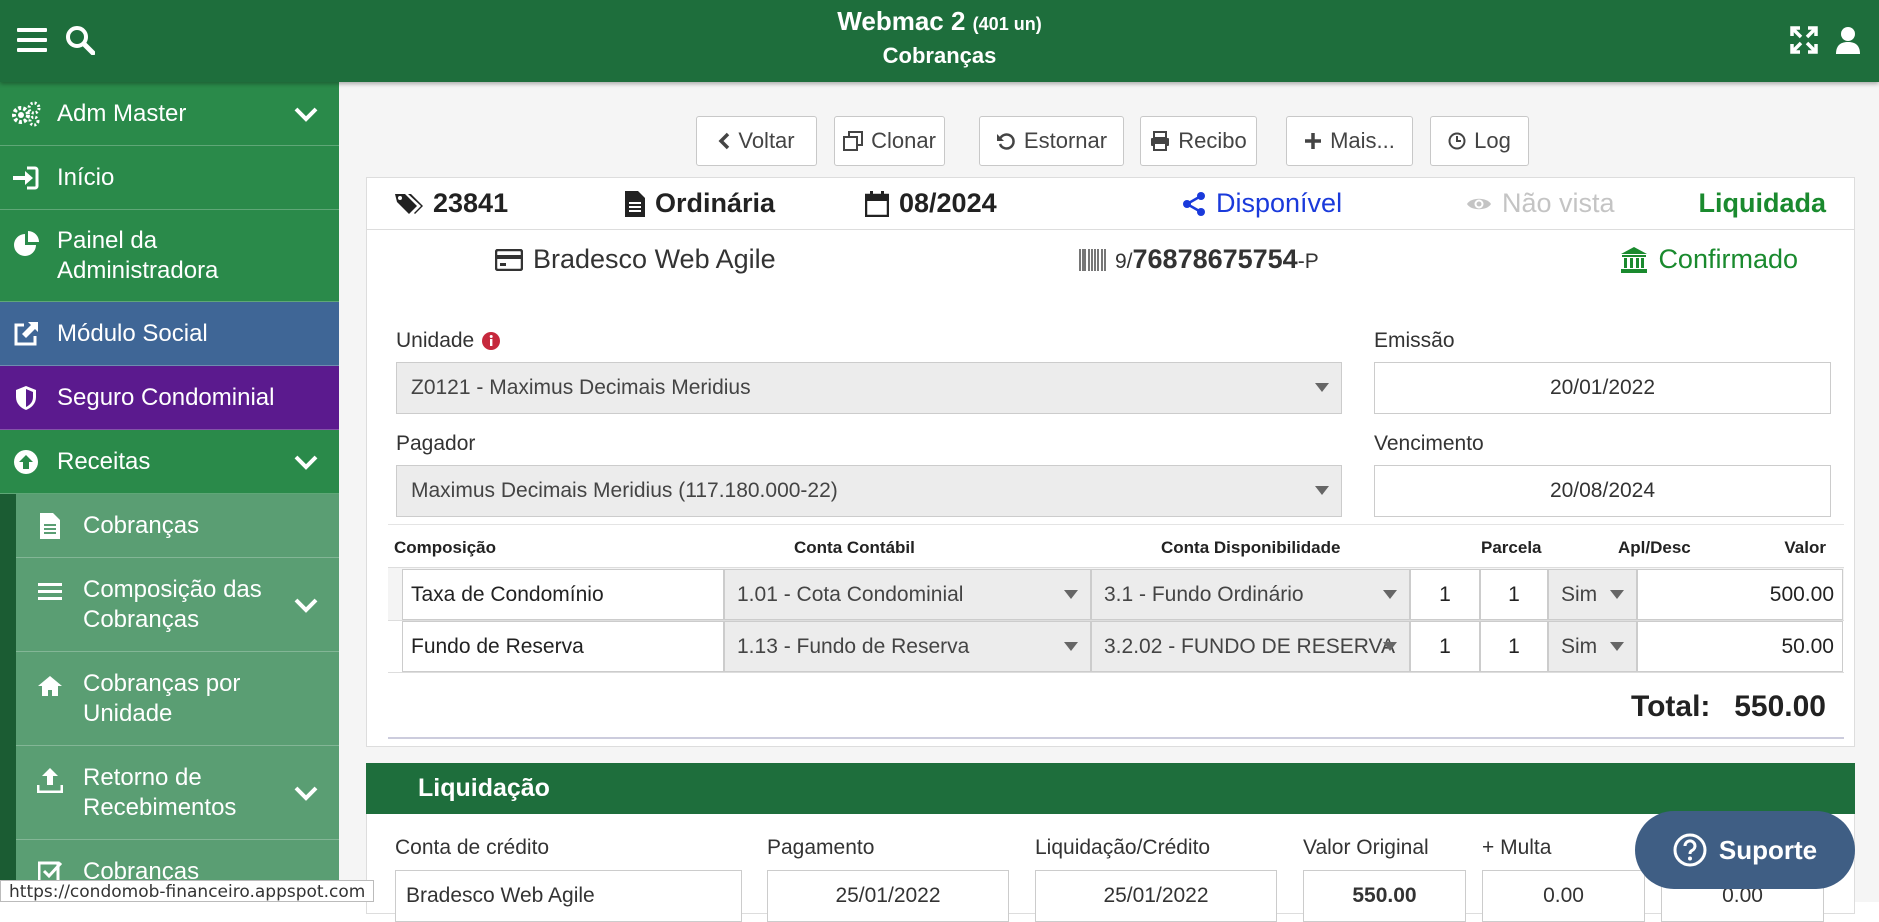 This screenshot has width=1879, height=922. Describe the element at coordinates (177, 605) in the screenshot. I see `sidebar-subitem-composicao: Composição das Cobranças` at that location.